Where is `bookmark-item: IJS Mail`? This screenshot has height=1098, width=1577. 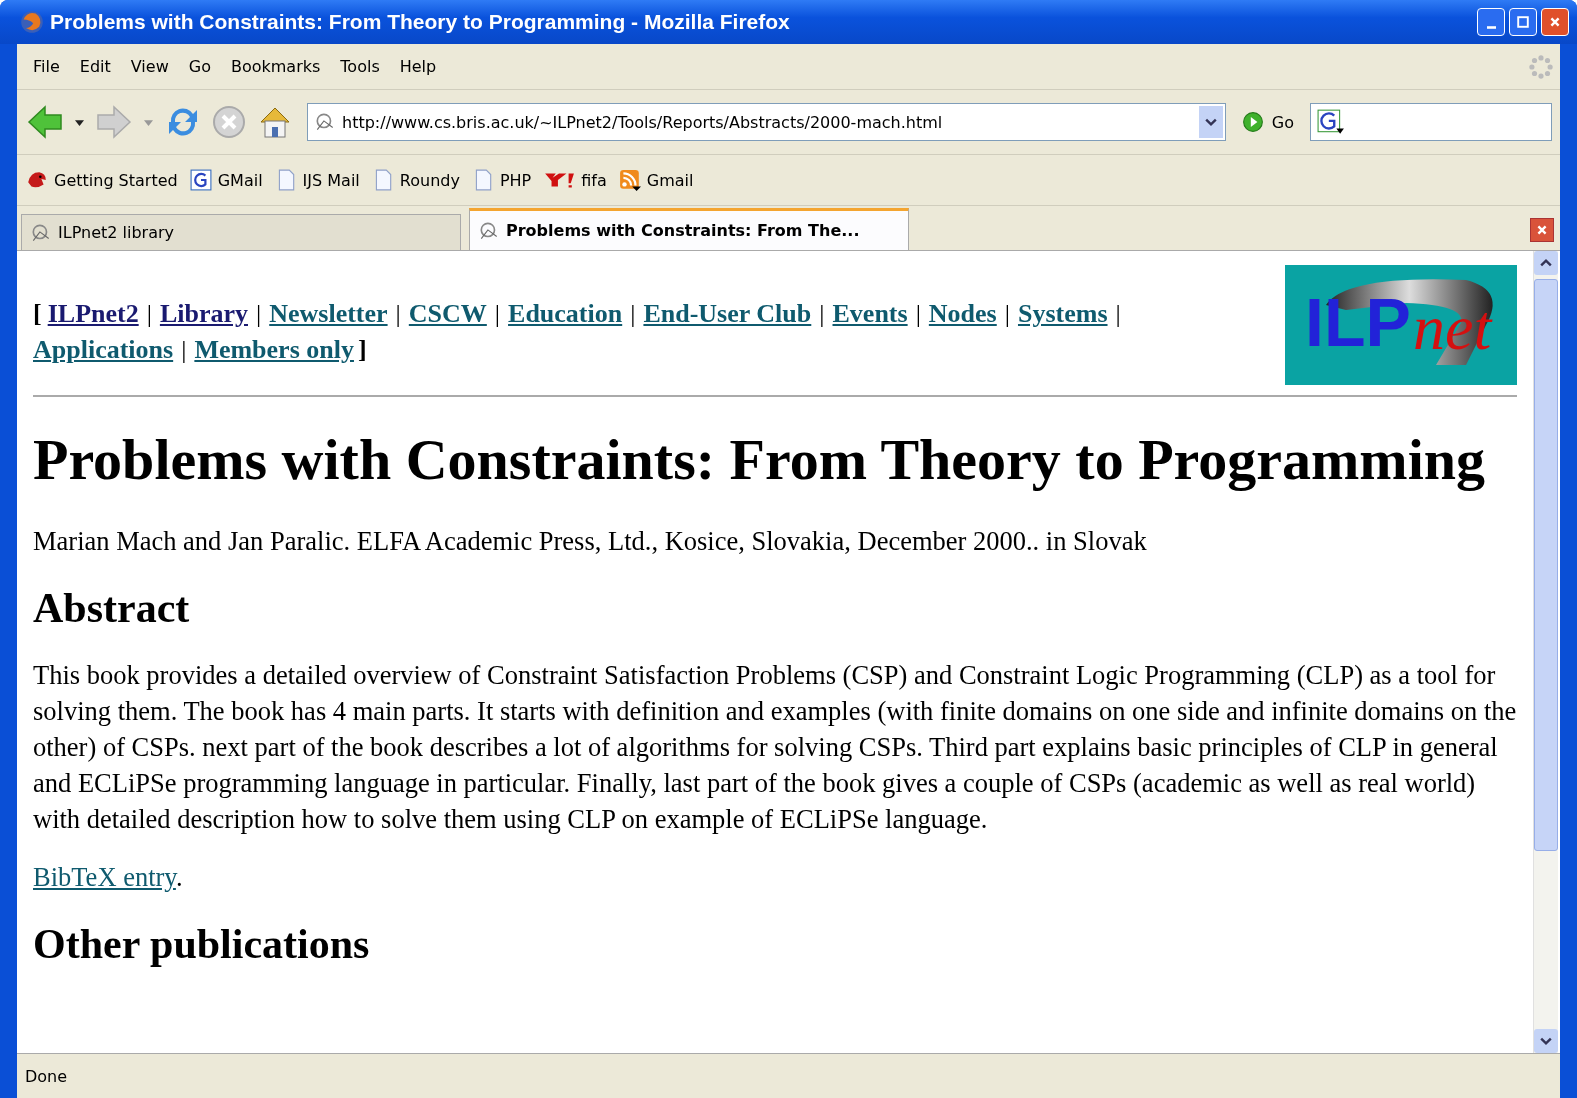 bookmark-item: IJS Mail is located at coordinates (317, 180).